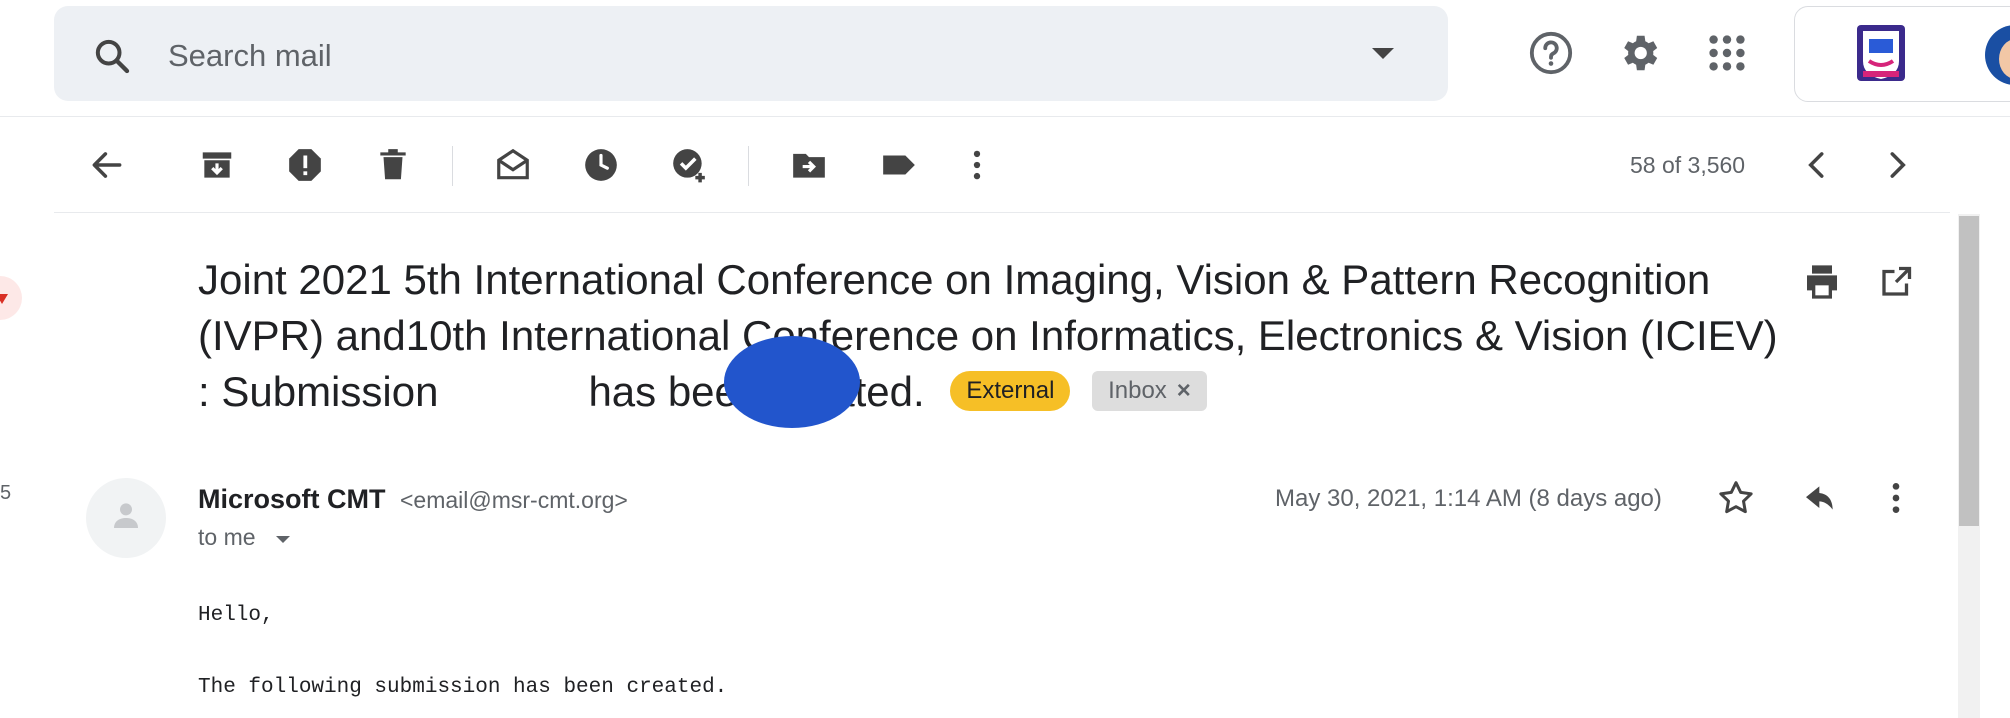 The width and height of the screenshot is (2010, 718). What do you see at coordinates (305, 165) in the screenshot?
I see `report-spam-icon` at bounding box center [305, 165].